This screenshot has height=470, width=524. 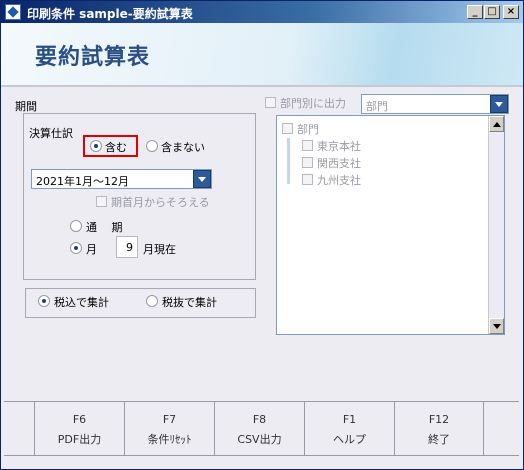 I want to click on by-department-checkbox, so click(x=270, y=102).